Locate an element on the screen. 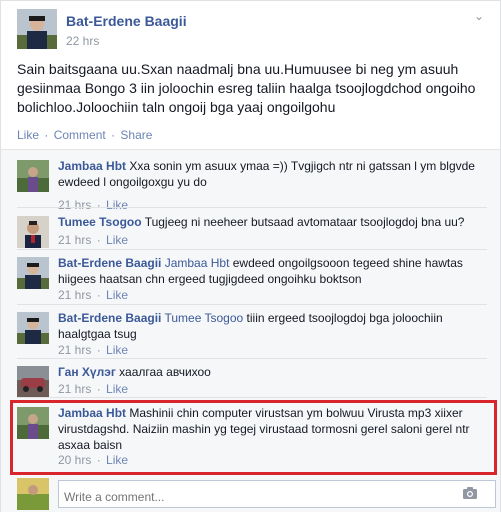 The height and width of the screenshot is (512, 501). comment-author: Ган Хүлэг is located at coordinates (87, 372).